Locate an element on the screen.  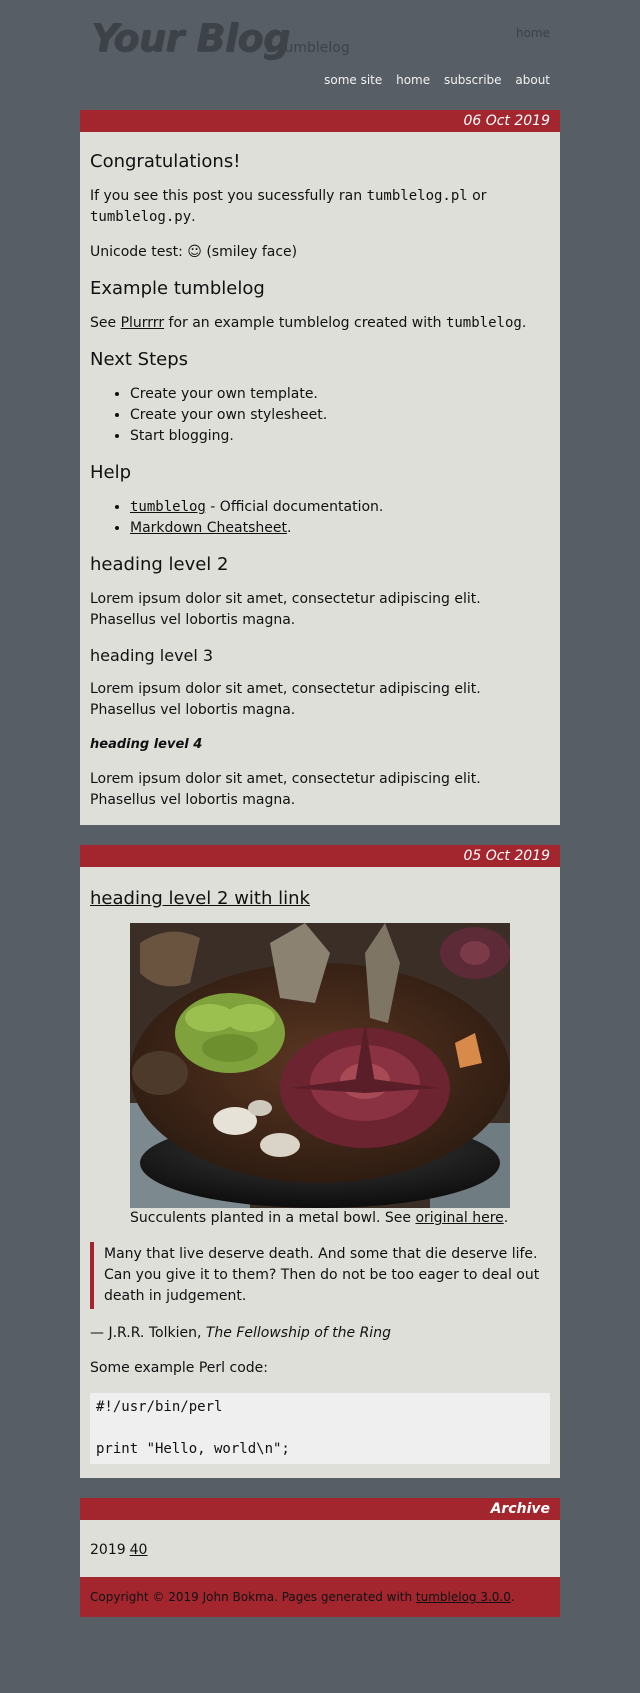
paragraph-unicode-test: Unicode test: ☺ (smiley face) is located at coordinates (194, 252).